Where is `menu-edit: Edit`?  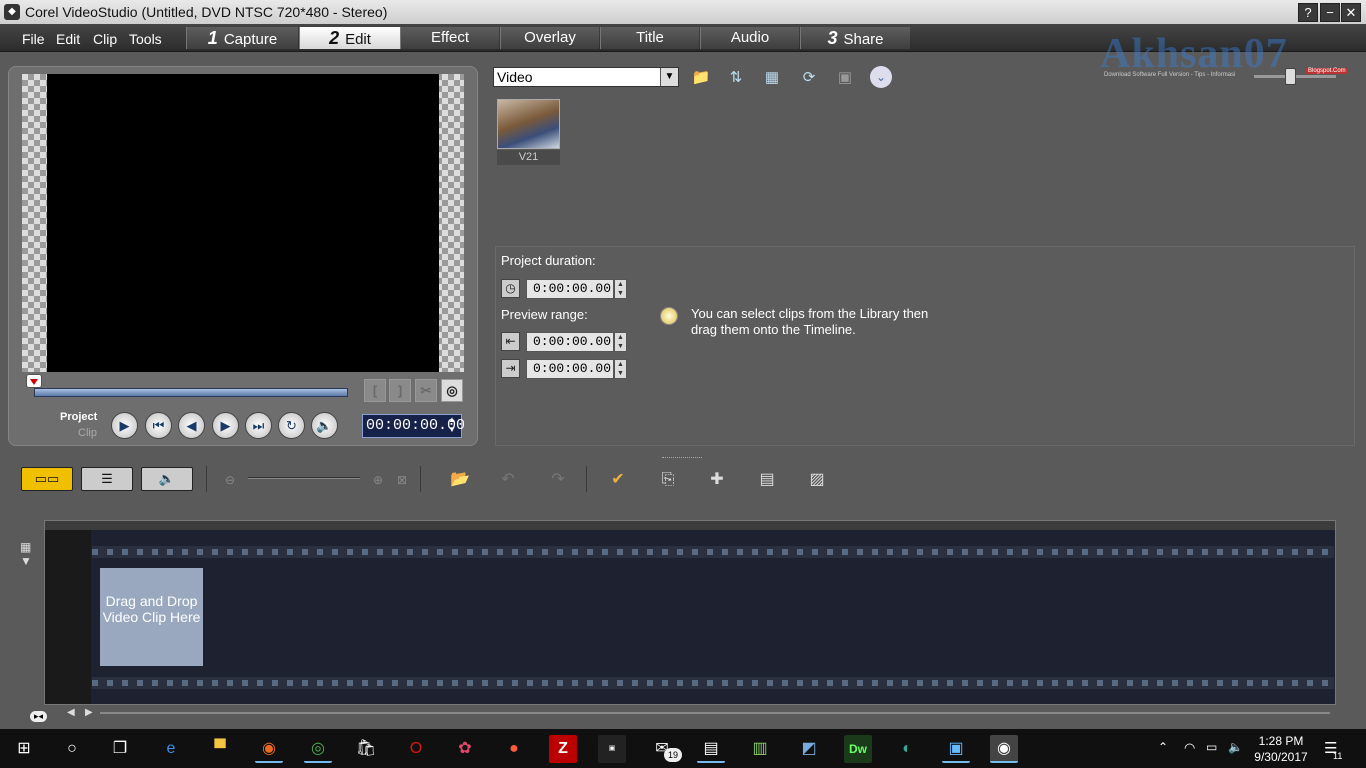 menu-edit: Edit is located at coordinates (68, 39).